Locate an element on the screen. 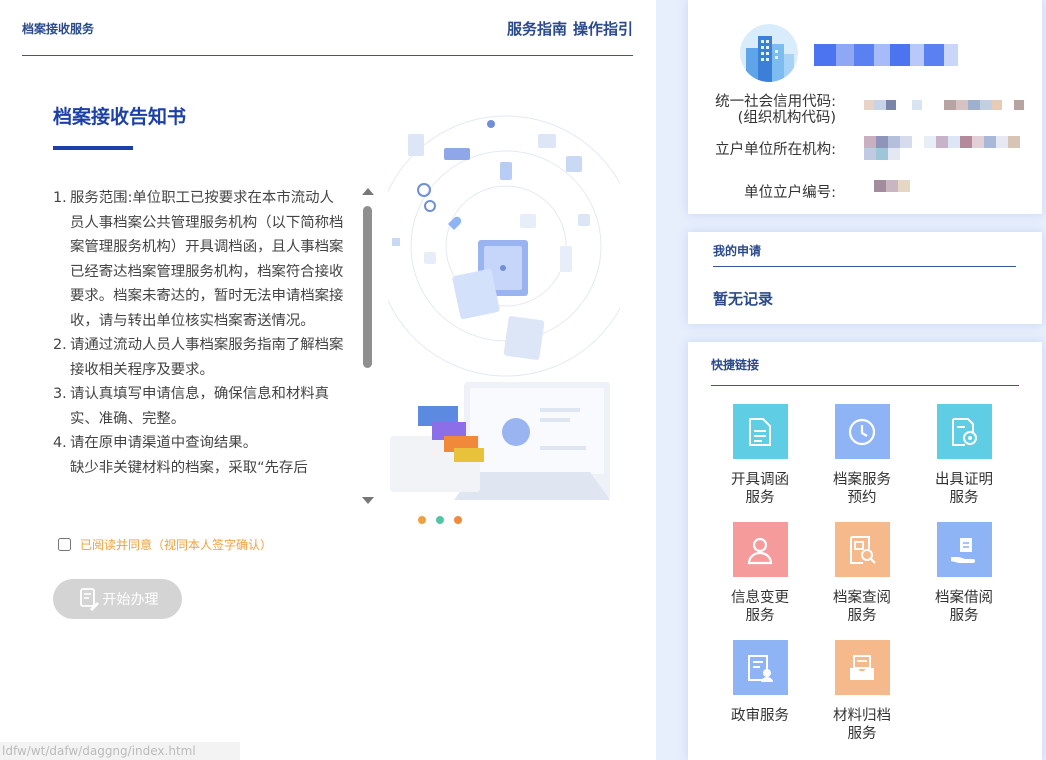 This screenshot has height=760, width=1046. profile-card: 统一社会信用代码: (组织机构代码) 立户单位所在机构: 单位立户编号: is located at coordinates (865, 107).